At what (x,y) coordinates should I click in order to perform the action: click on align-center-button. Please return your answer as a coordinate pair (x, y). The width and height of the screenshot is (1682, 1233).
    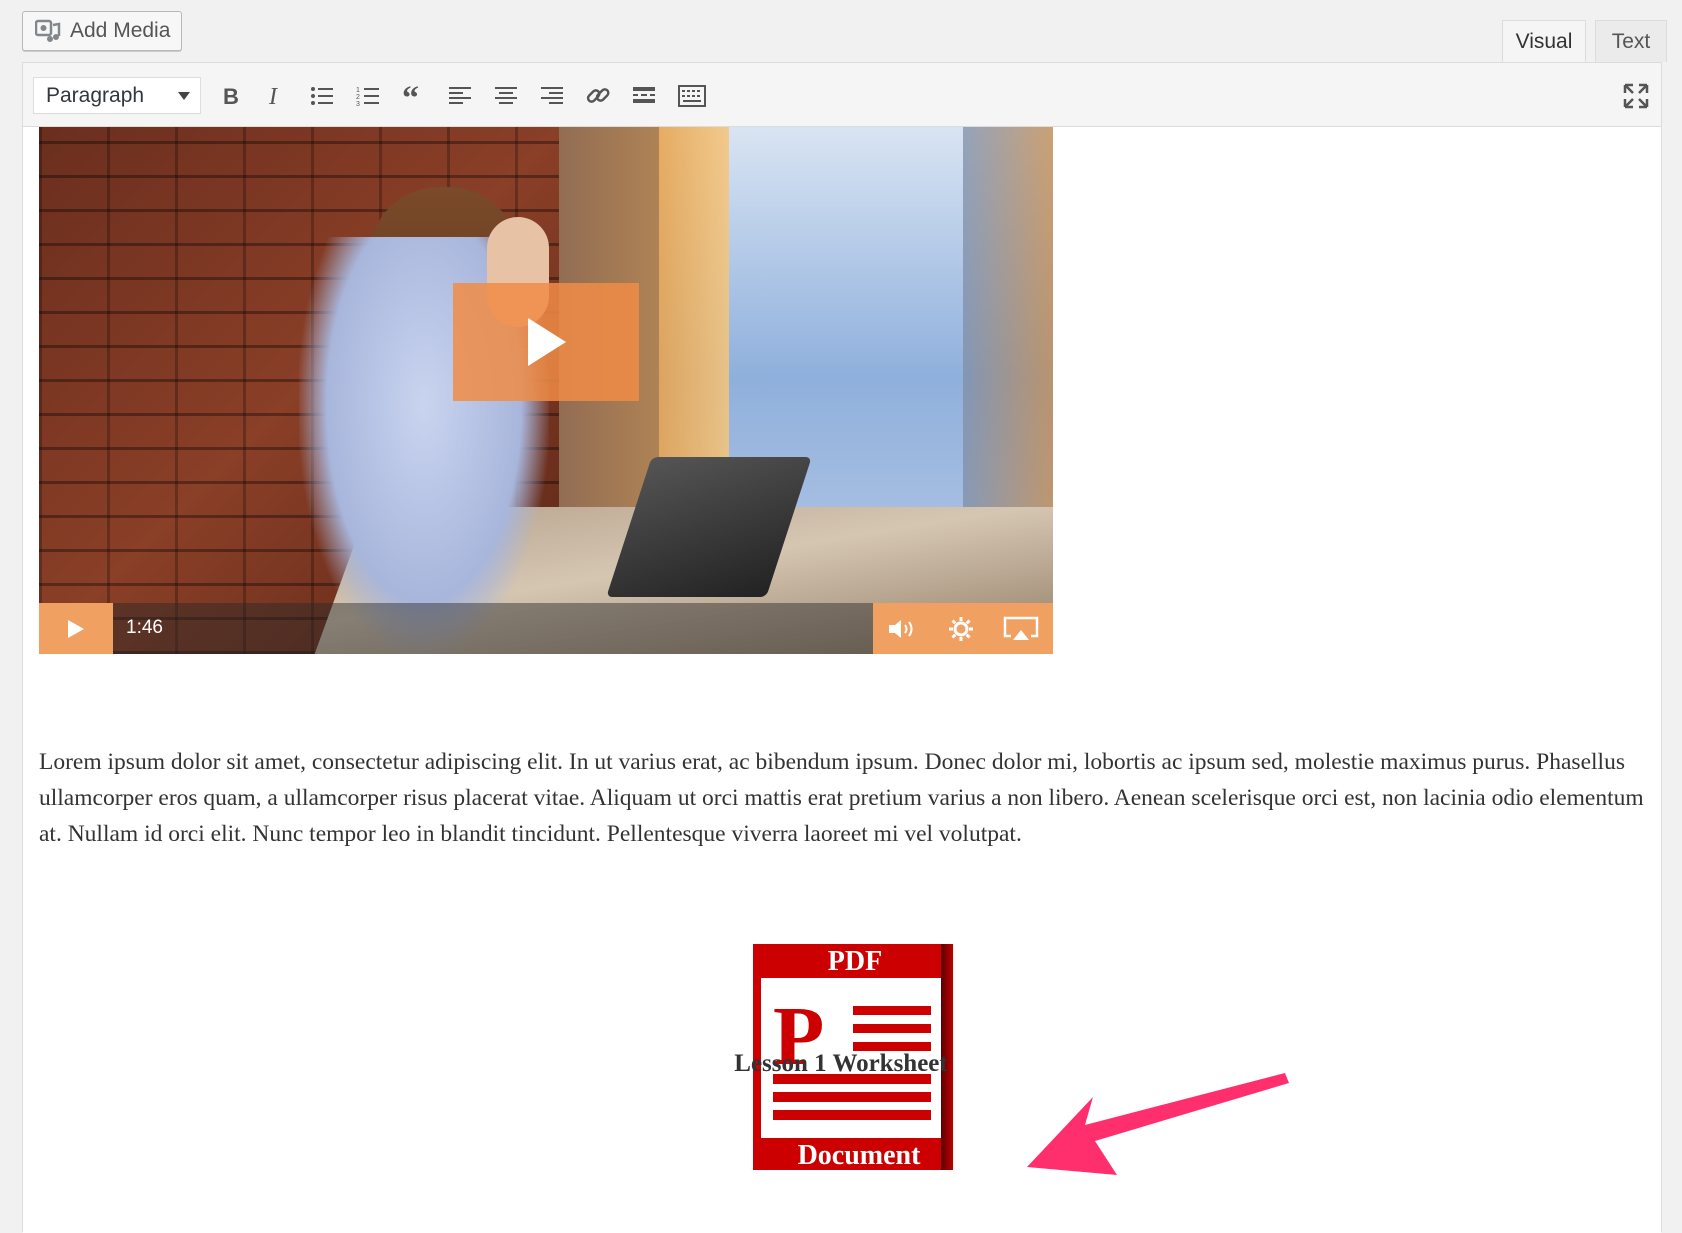
    Looking at the image, I should click on (506, 96).